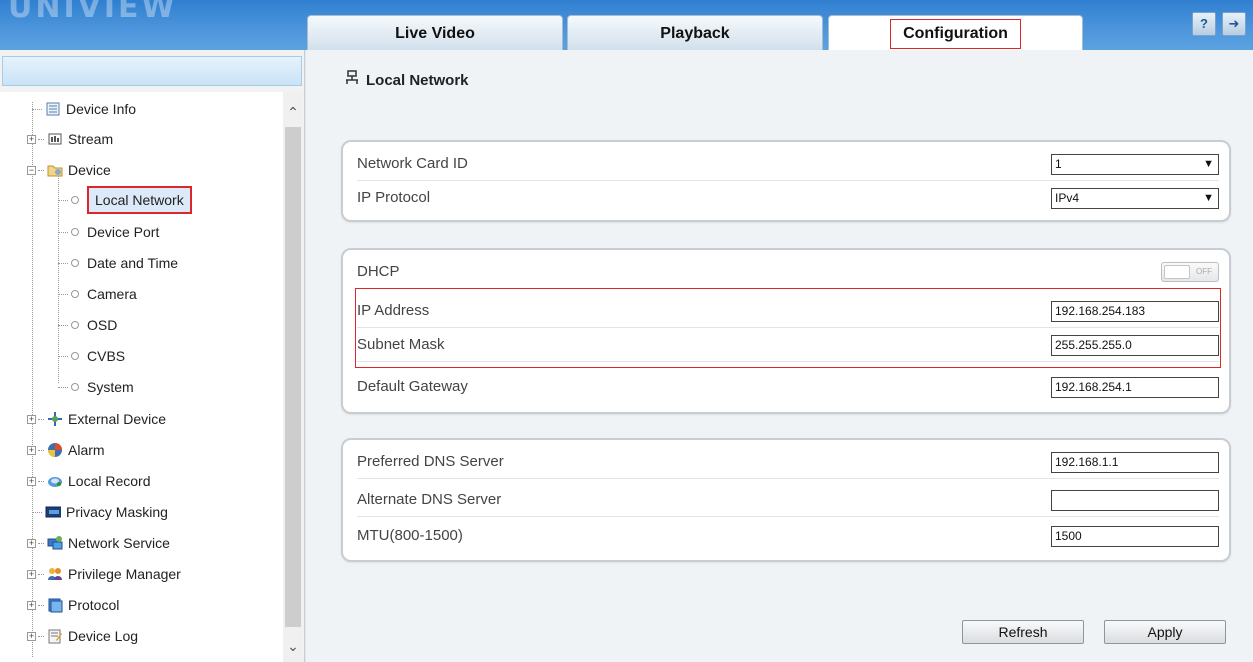  What do you see at coordinates (293, 112) in the screenshot?
I see `scroll-up-icon: ⌃` at bounding box center [293, 112].